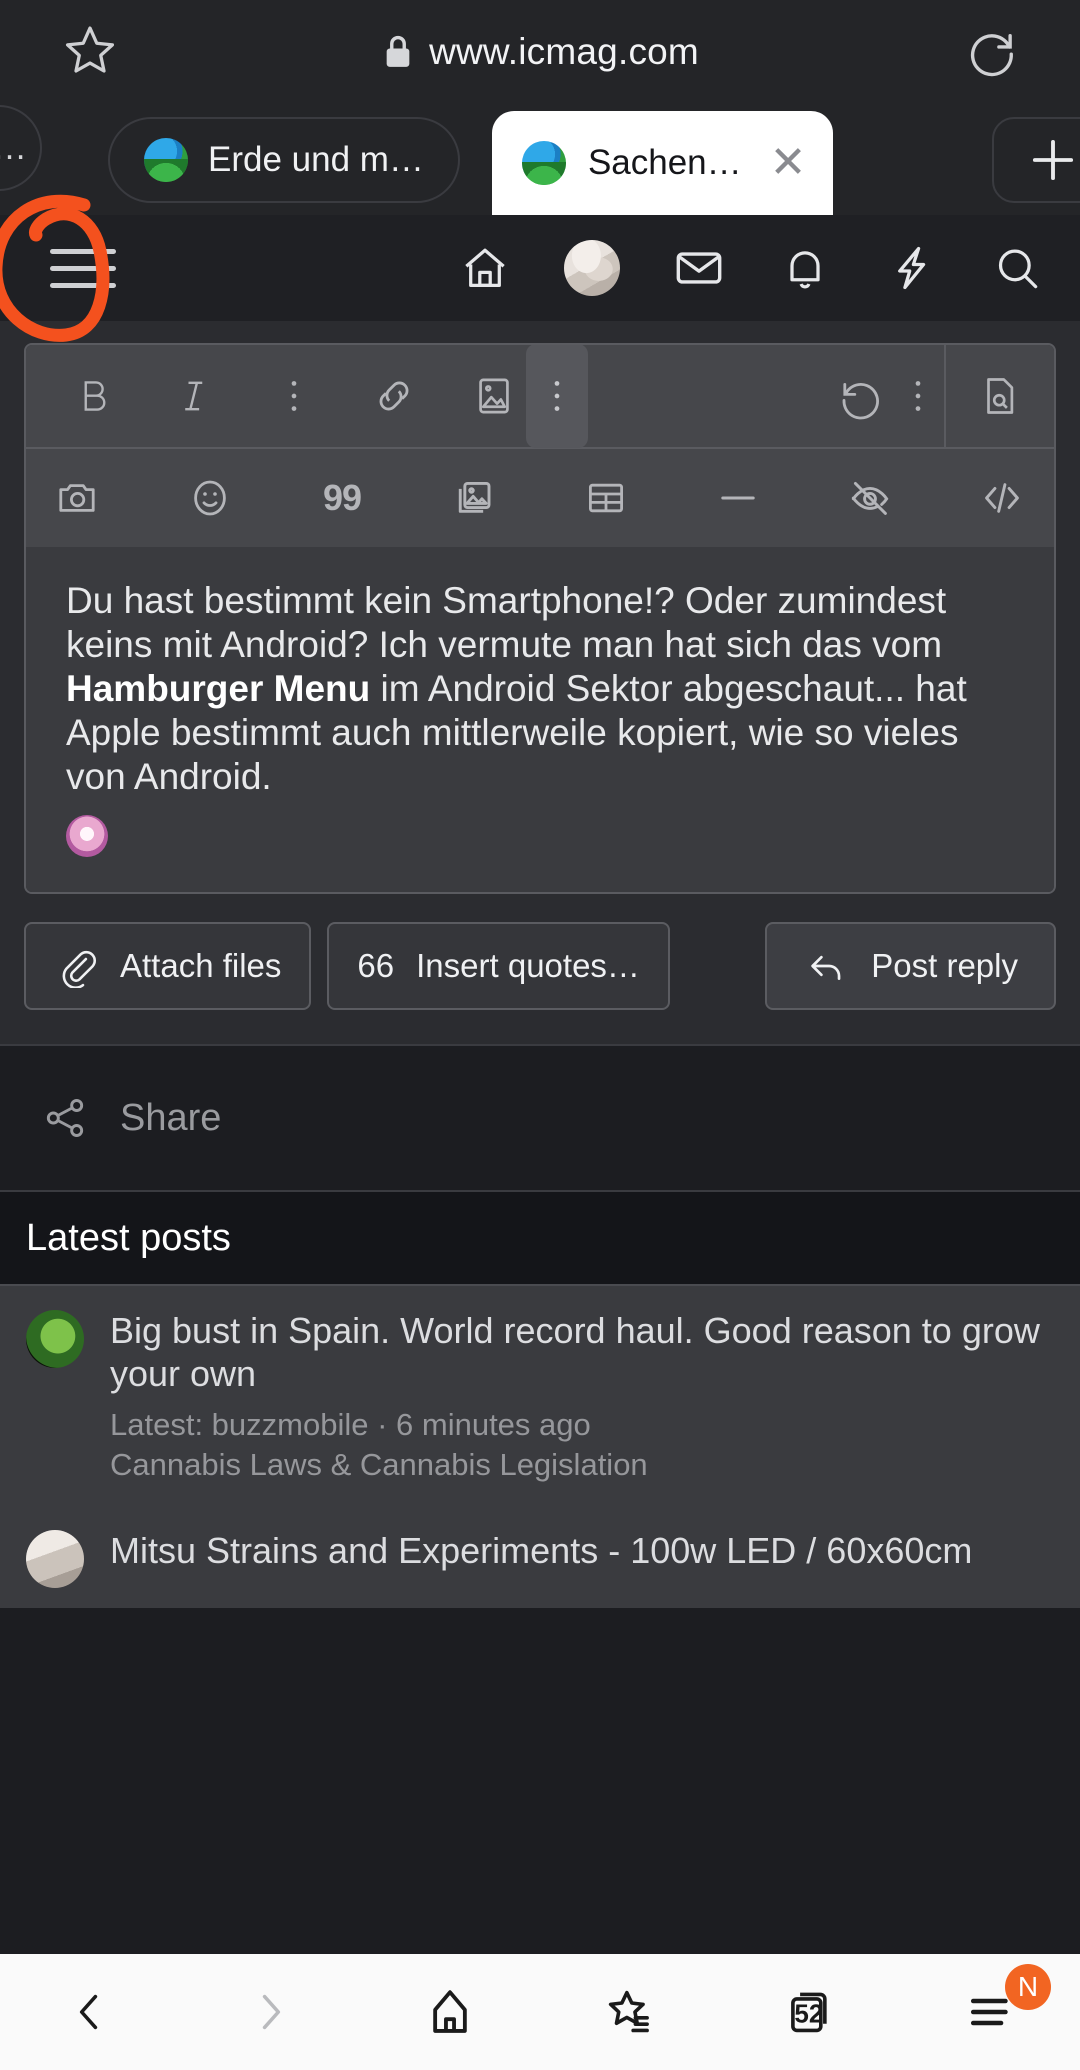 The image size is (1080, 2070). Describe the element at coordinates (1036, 160) in the screenshot. I see `new-tab-button` at that location.